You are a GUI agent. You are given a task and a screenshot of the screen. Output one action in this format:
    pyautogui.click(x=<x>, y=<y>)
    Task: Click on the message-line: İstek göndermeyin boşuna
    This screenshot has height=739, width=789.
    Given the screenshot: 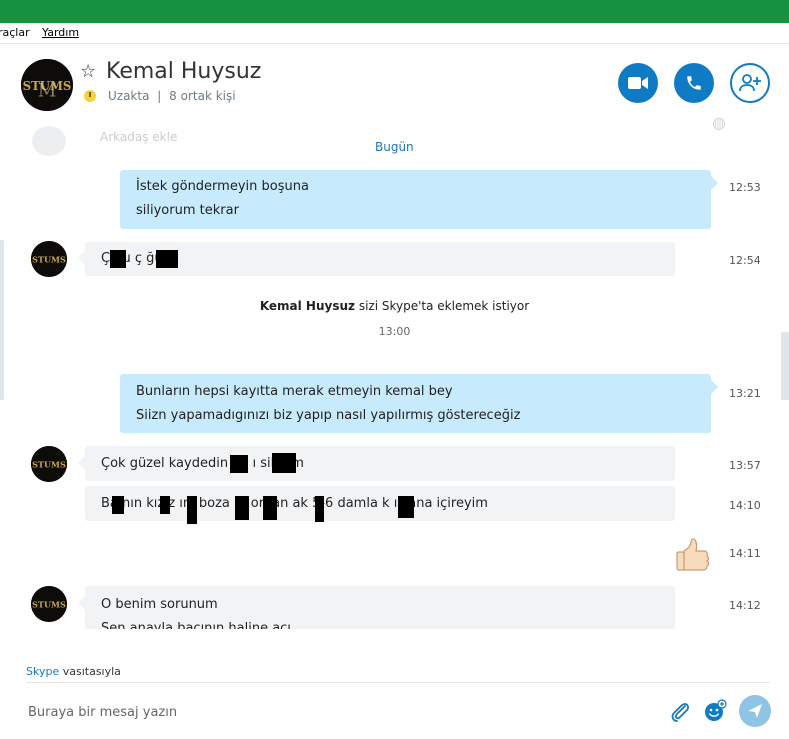 What is the action you would take?
    pyautogui.click(x=222, y=186)
    